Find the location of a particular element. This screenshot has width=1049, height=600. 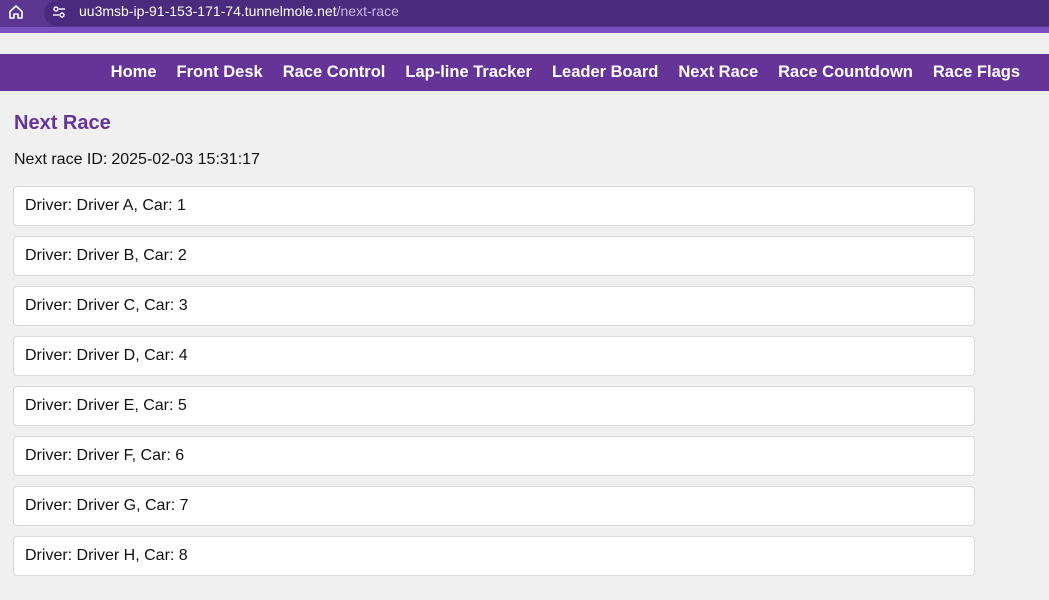

nav-item-home: Home is located at coordinates (134, 72).